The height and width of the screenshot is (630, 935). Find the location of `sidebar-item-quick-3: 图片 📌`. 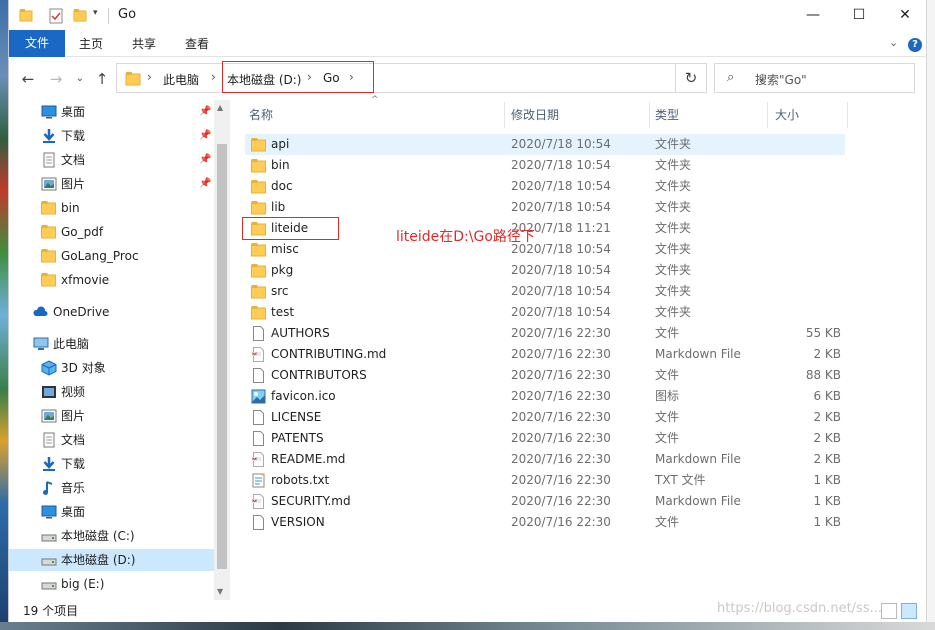

sidebar-item-quick-3: 图片 📌 is located at coordinates (111, 184).